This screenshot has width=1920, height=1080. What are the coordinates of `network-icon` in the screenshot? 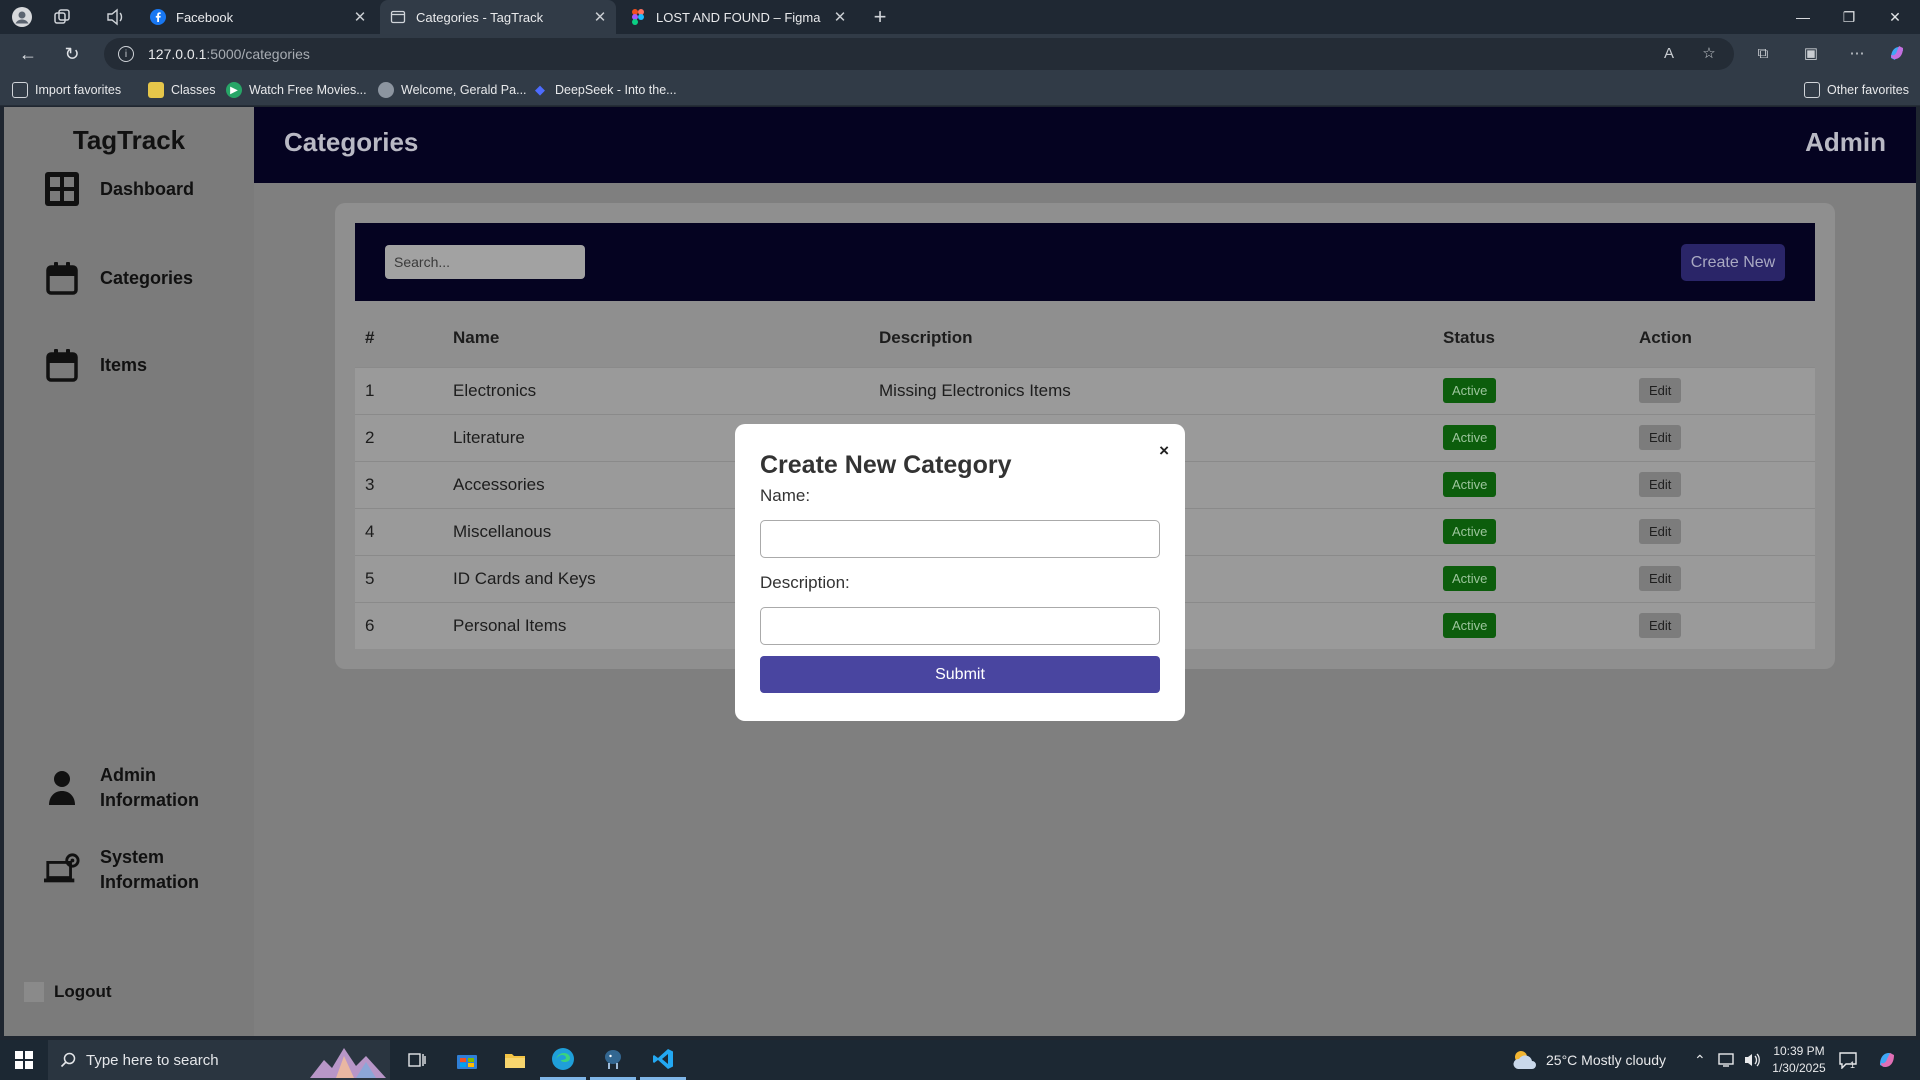 It's located at (1727, 1060).